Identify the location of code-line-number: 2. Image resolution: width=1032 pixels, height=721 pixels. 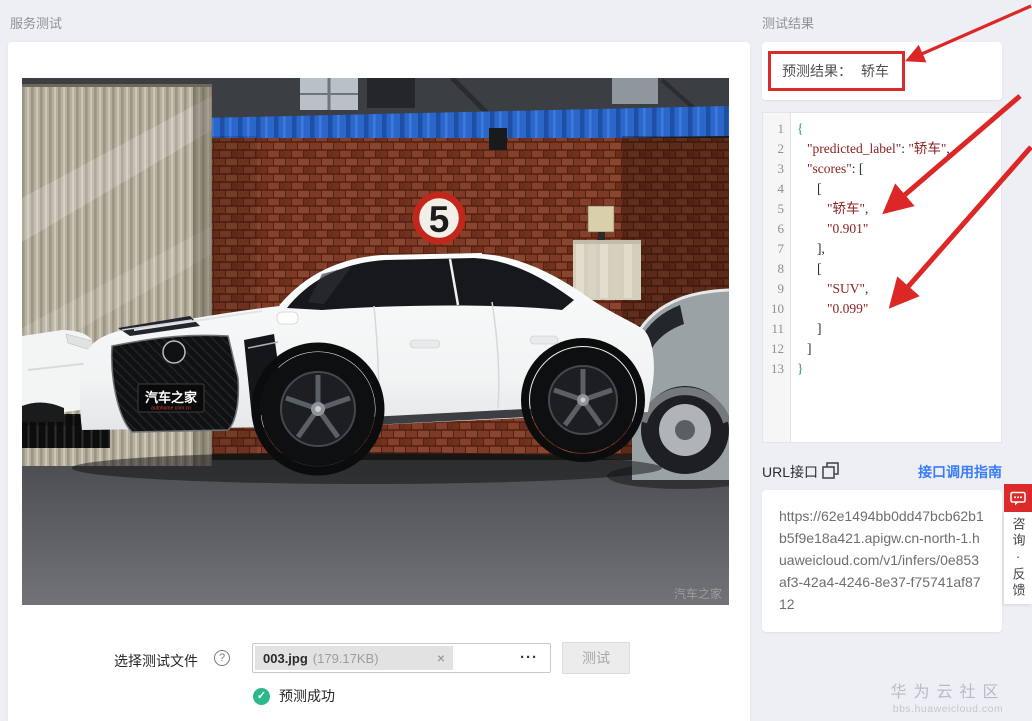
(781, 148).